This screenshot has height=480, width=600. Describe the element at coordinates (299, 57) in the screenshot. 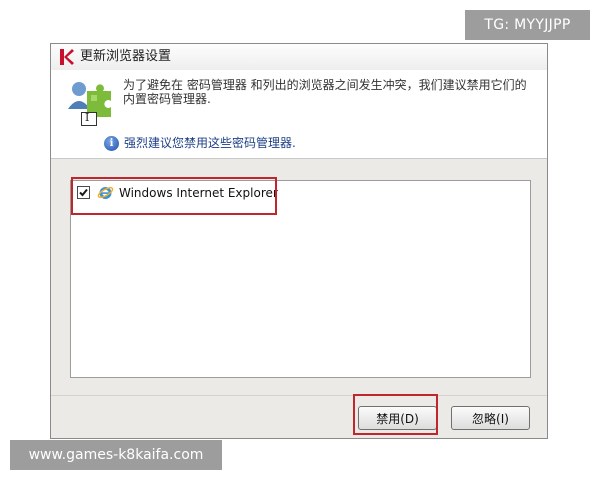

I see `title-bar: 更新浏览器设置` at that location.